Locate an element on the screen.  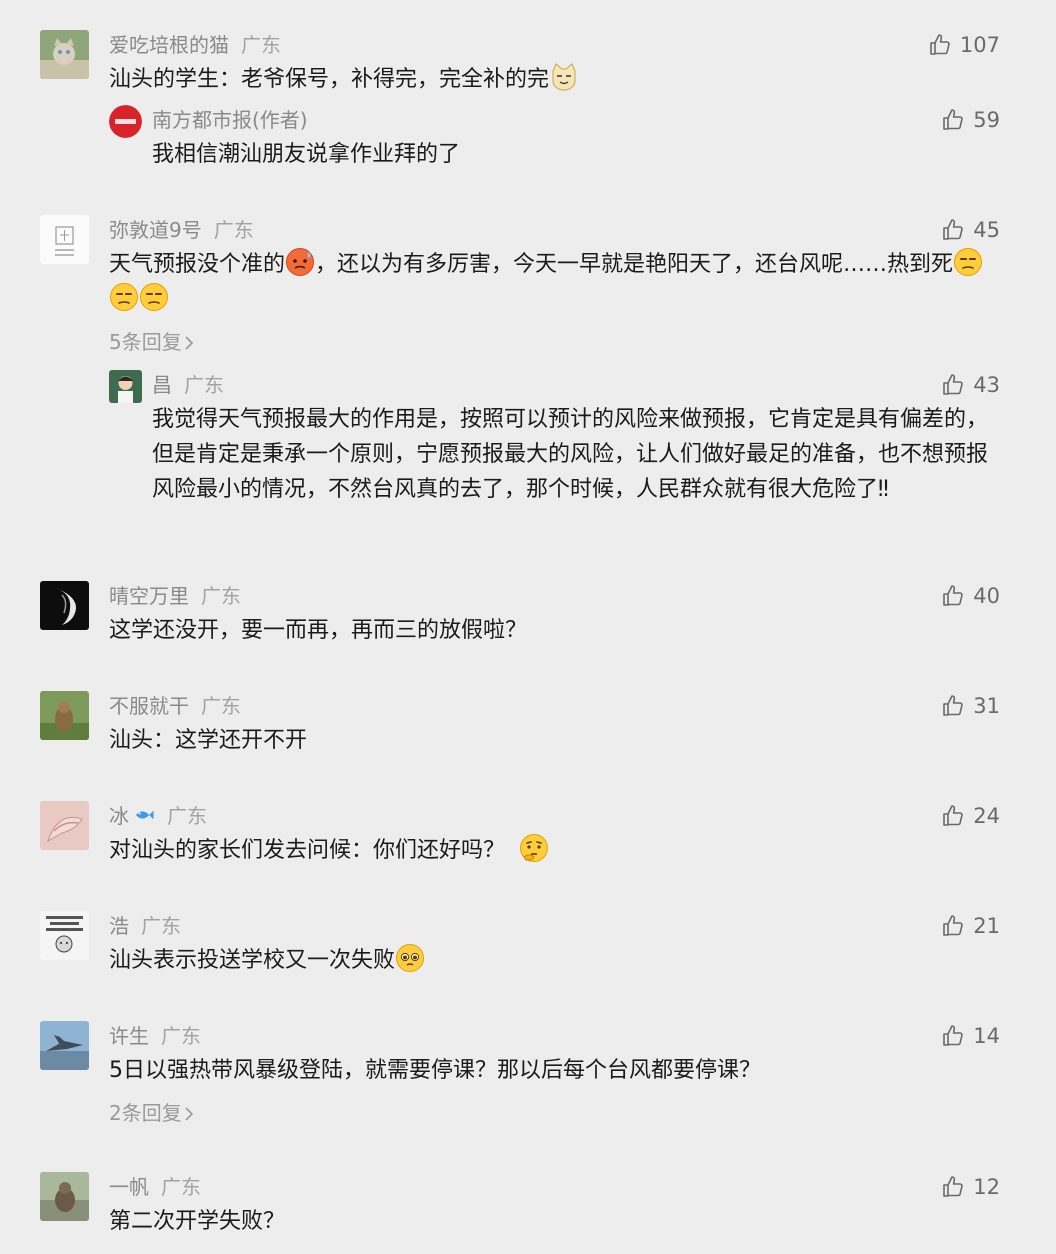
like-count: 43 is located at coordinates (986, 385).